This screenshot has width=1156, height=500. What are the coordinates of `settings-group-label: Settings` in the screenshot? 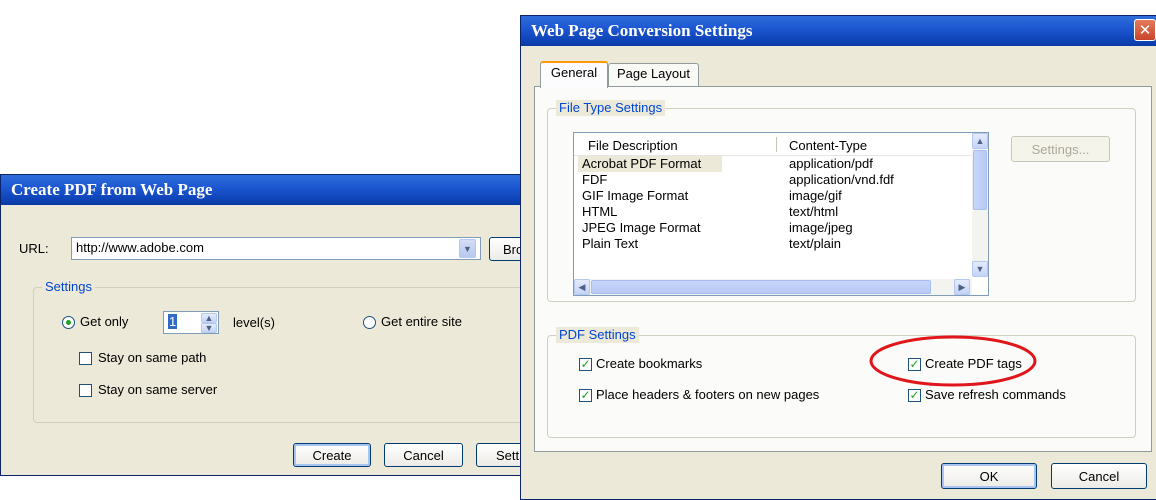 It's located at (68, 287).